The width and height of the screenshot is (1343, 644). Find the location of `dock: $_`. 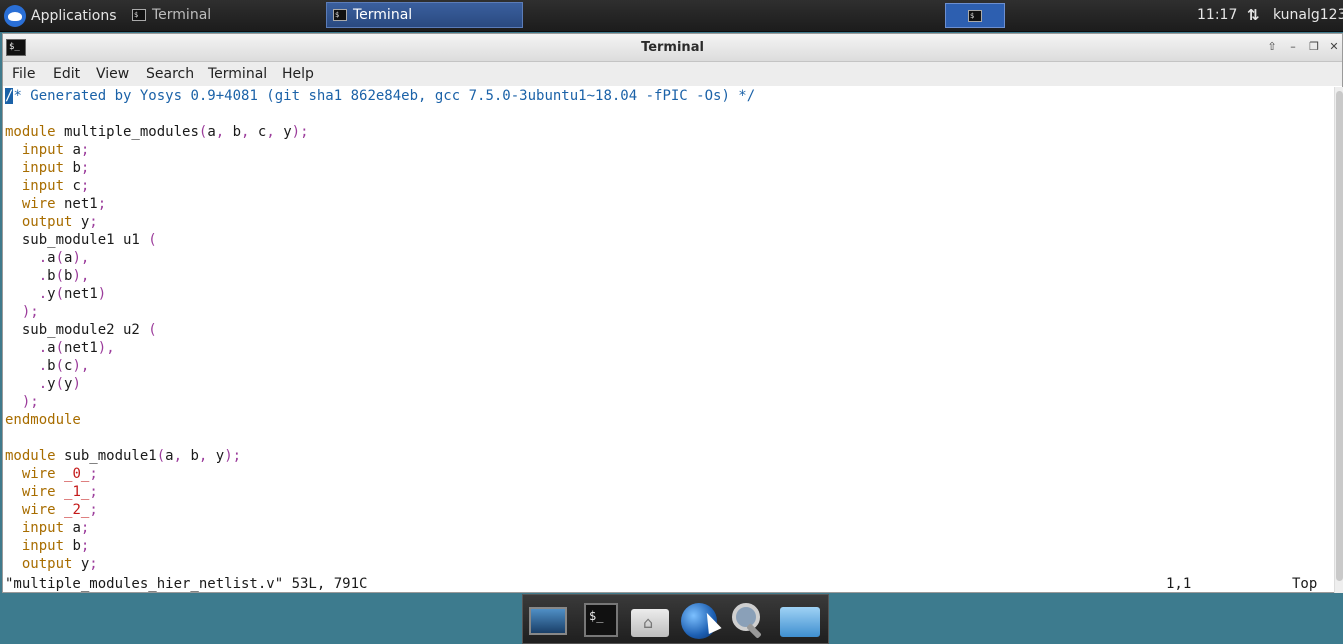

dock: $_ is located at coordinates (675, 619).